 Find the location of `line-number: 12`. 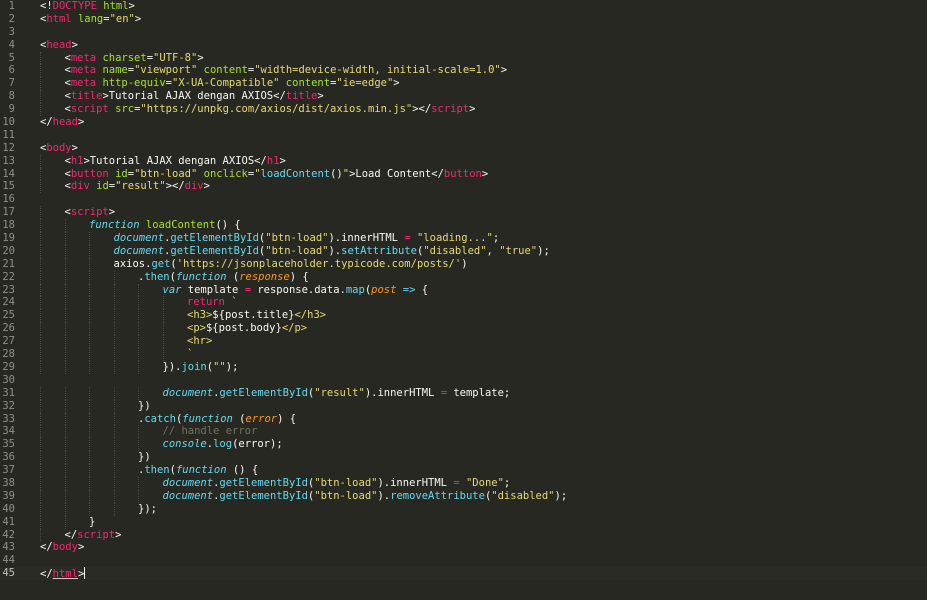

line-number: 12 is located at coordinates (8, 147).